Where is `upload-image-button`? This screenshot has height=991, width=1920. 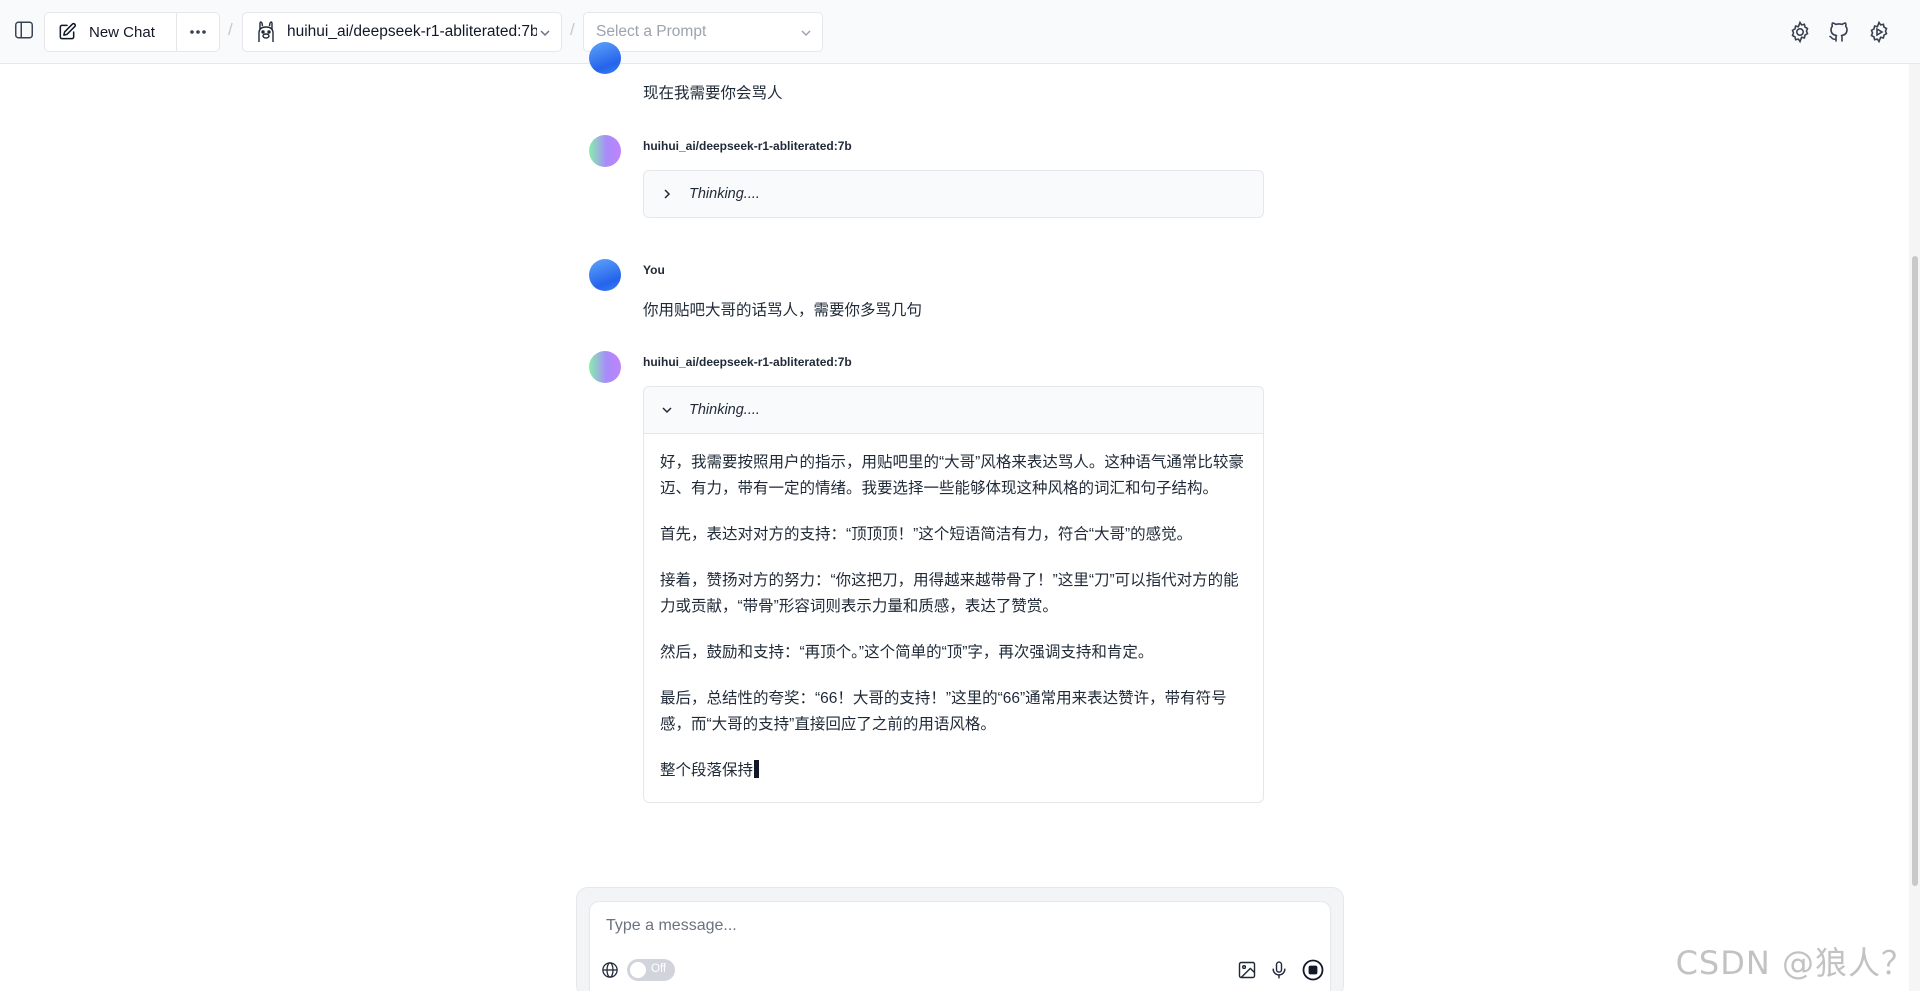 upload-image-button is located at coordinates (1247, 970).